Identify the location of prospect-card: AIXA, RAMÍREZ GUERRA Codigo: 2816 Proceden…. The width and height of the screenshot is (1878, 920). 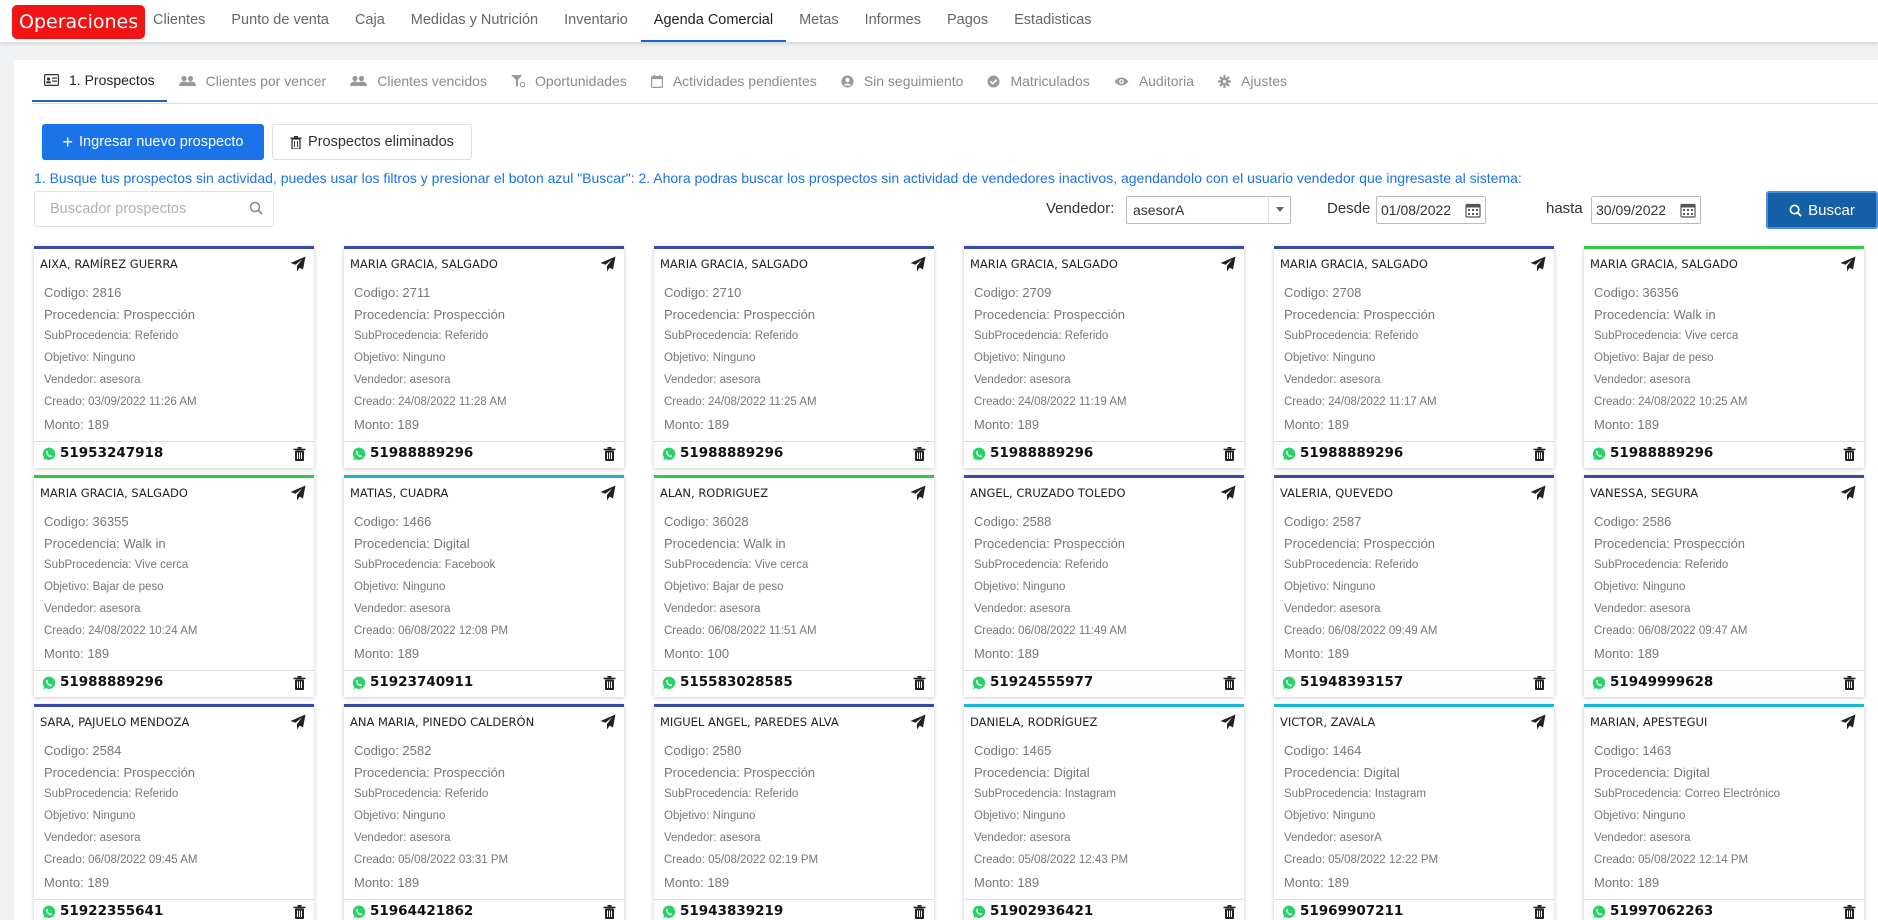
(174, 357).